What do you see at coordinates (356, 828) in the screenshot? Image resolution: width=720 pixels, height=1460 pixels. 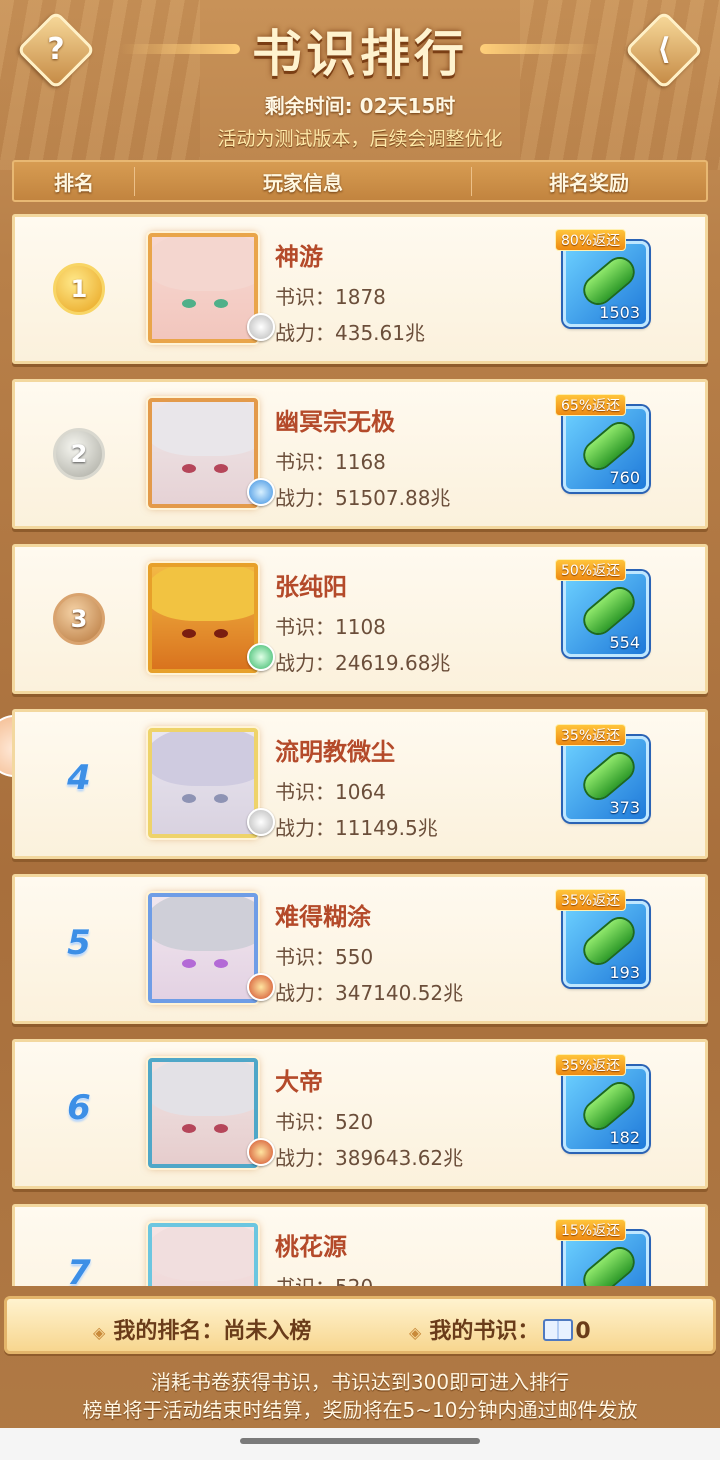 I see `player-power: 战力：11149.5兆` at bounding box center [356, 828].